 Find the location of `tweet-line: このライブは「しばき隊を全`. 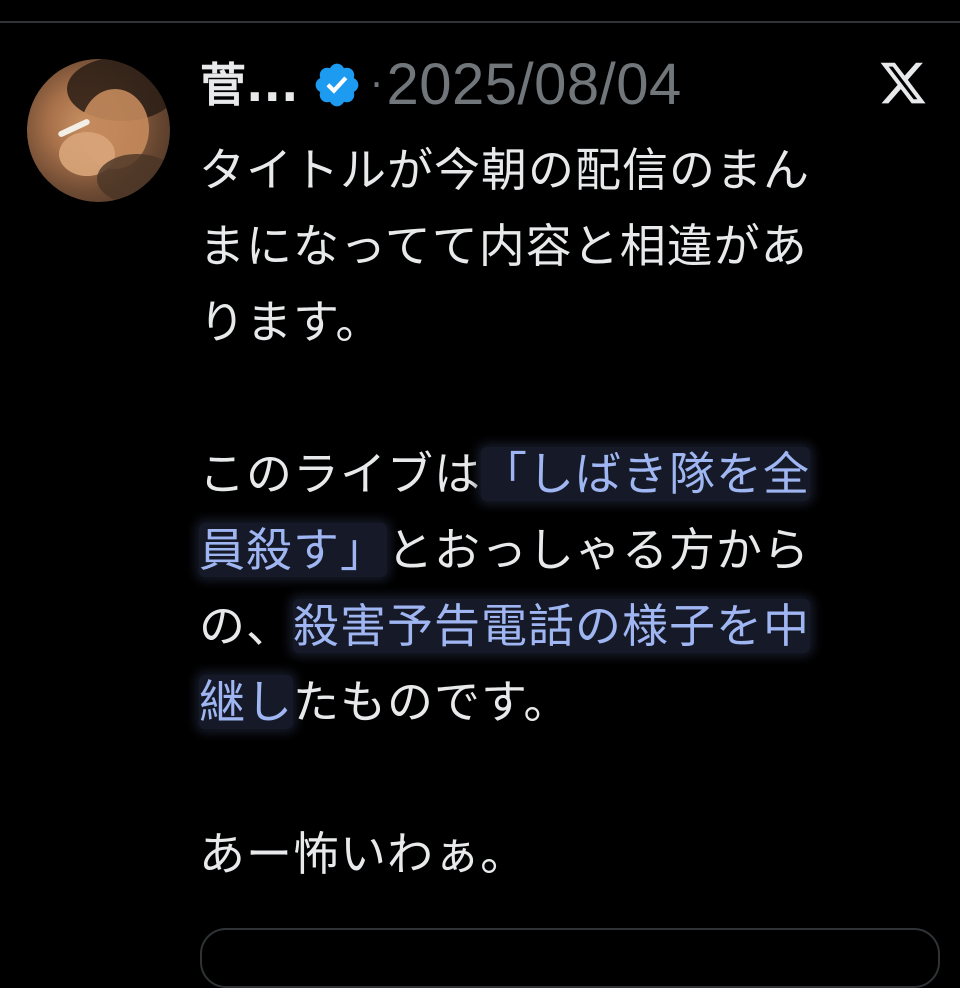

tweet-line: このライブは「しばき隊を全 is located at coordinates (569, 474).